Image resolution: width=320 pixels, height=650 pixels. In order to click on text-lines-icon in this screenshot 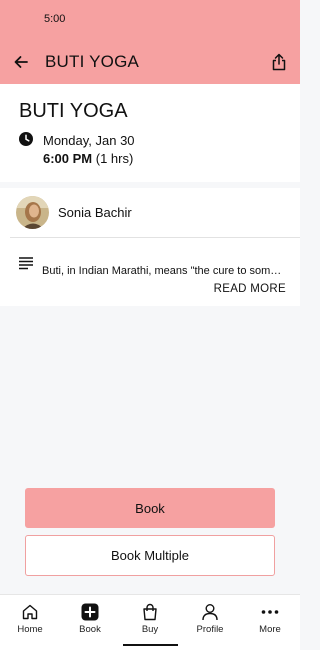, I will do `click(26, 263)`.